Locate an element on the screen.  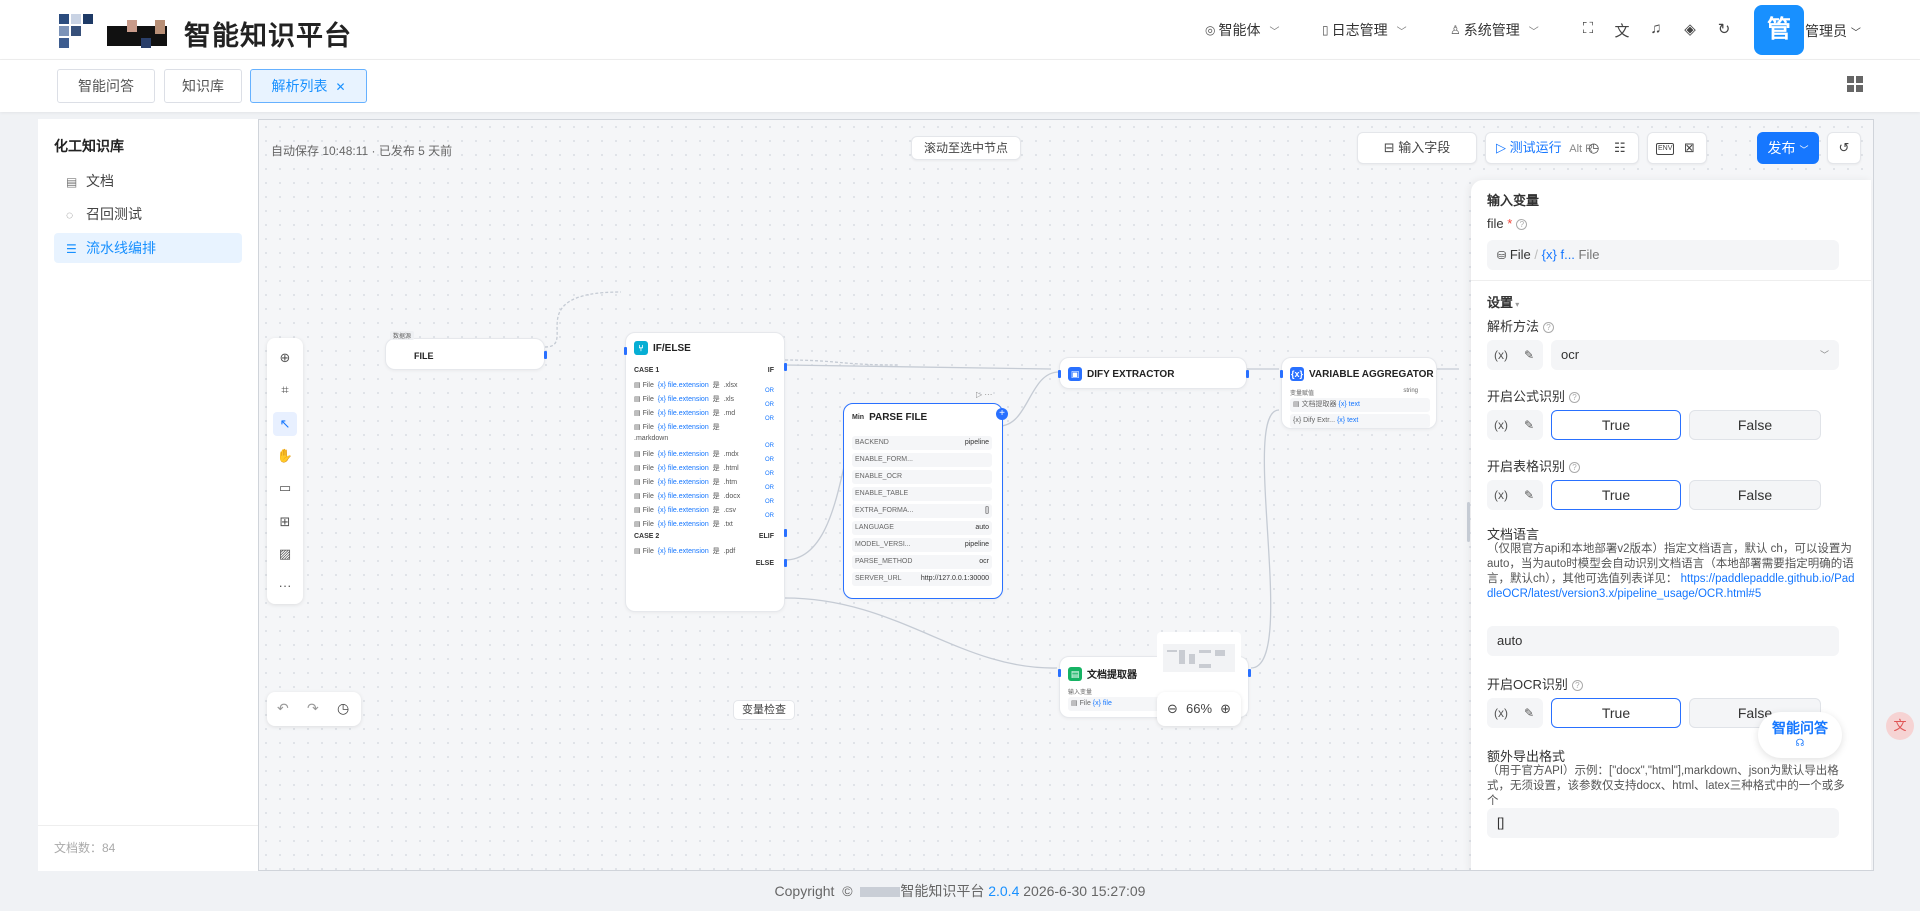
undo-icon: ↶ is located at coordinates (283, 708).